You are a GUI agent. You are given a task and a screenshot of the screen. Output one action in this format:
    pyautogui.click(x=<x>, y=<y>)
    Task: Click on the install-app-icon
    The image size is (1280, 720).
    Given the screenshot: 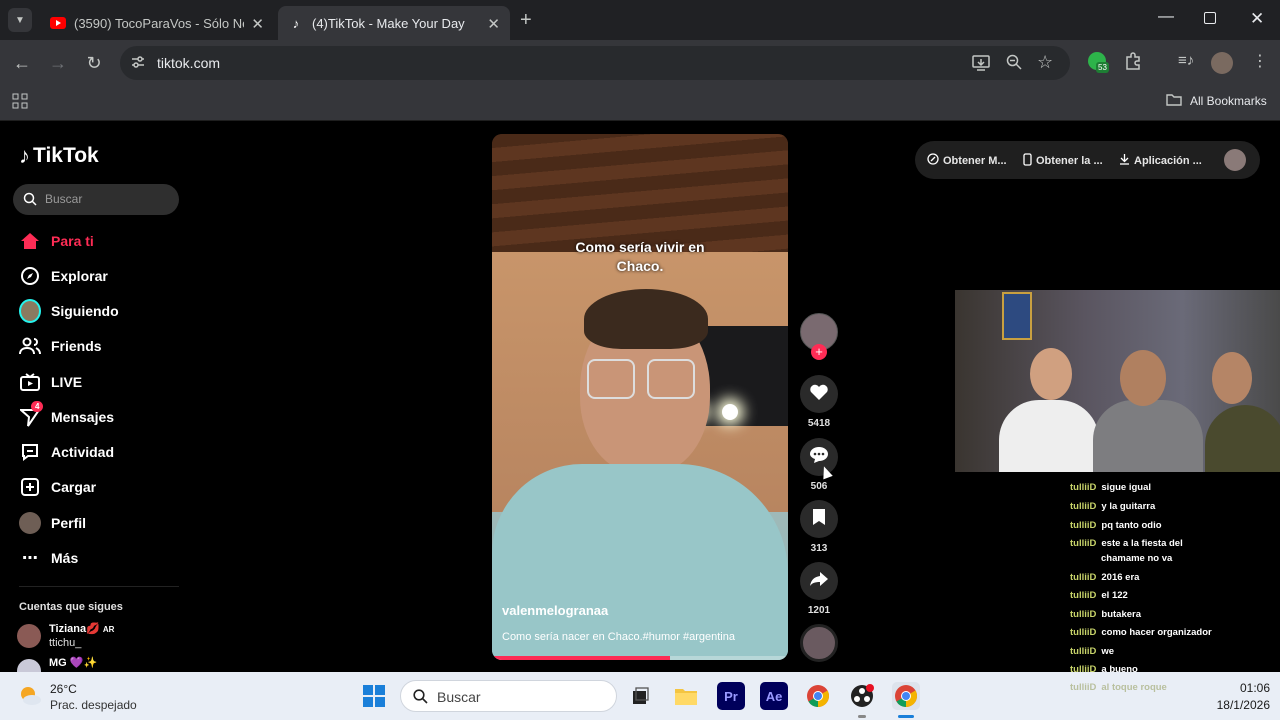 What is the action you would take?
    pyautogui.click(x=981, y=65)
    